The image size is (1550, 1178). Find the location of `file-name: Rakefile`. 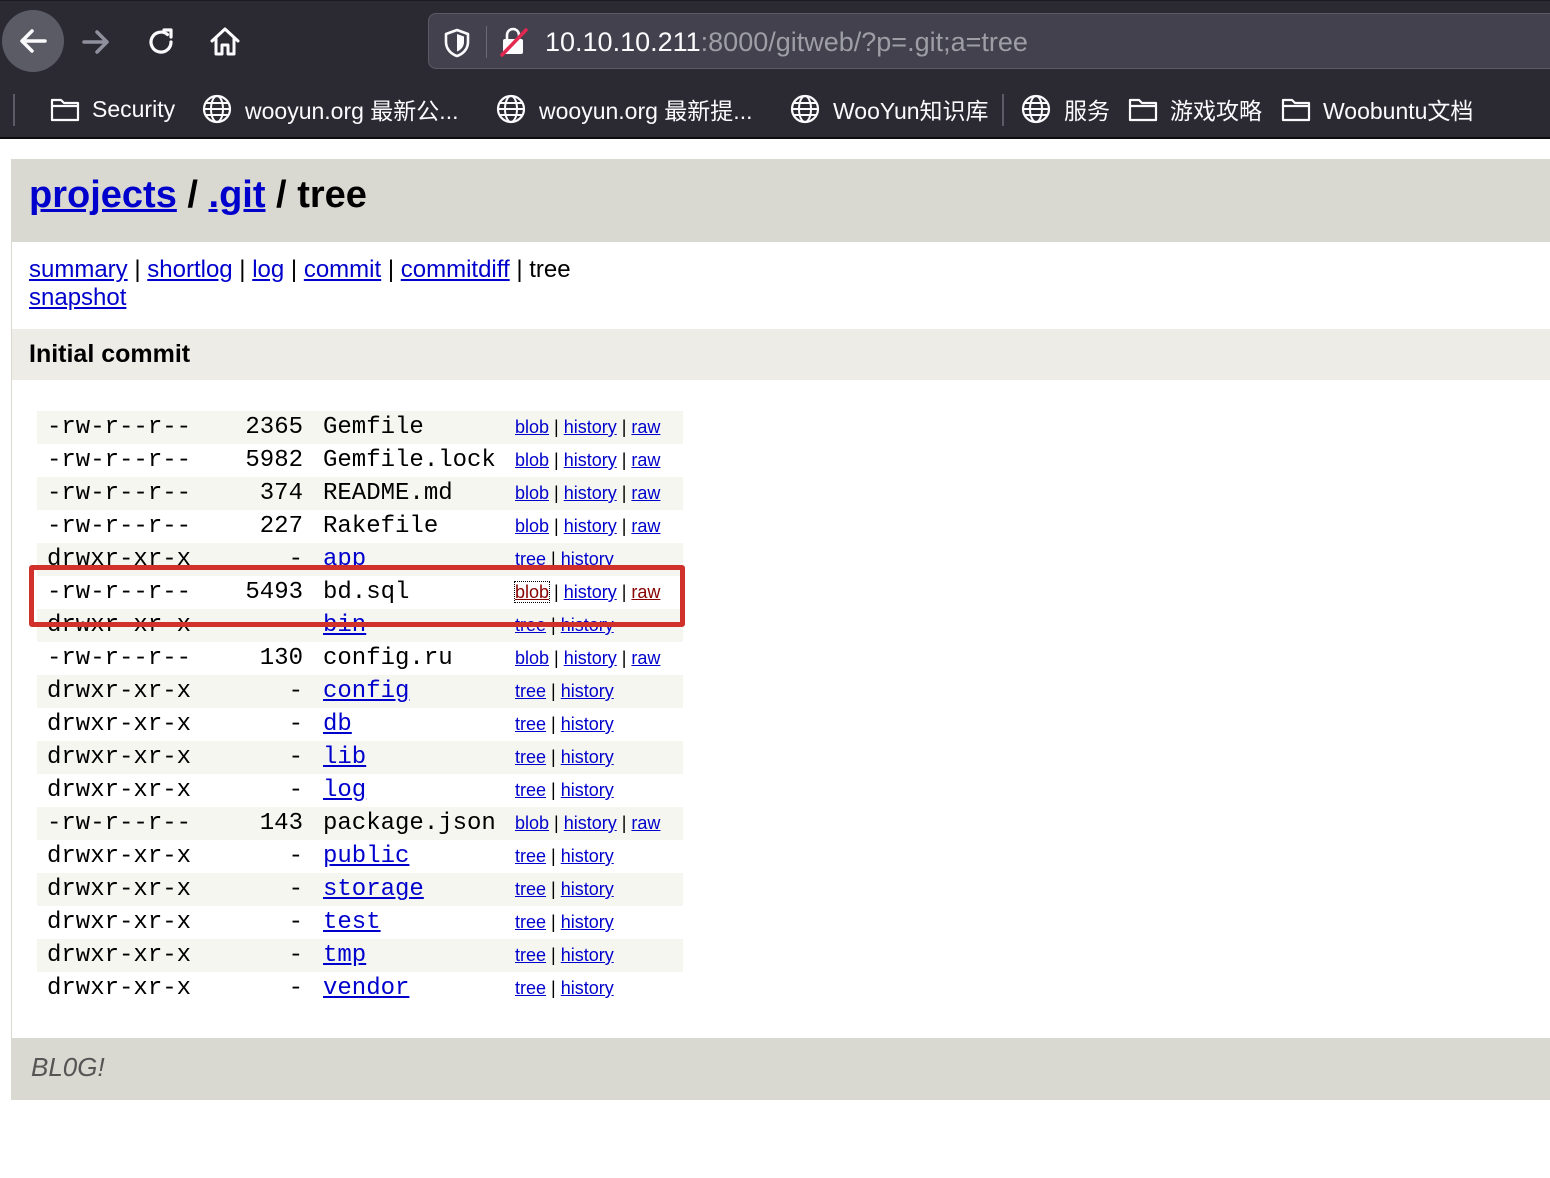

file-name: Rakefile is located at coordinates (380, 526).